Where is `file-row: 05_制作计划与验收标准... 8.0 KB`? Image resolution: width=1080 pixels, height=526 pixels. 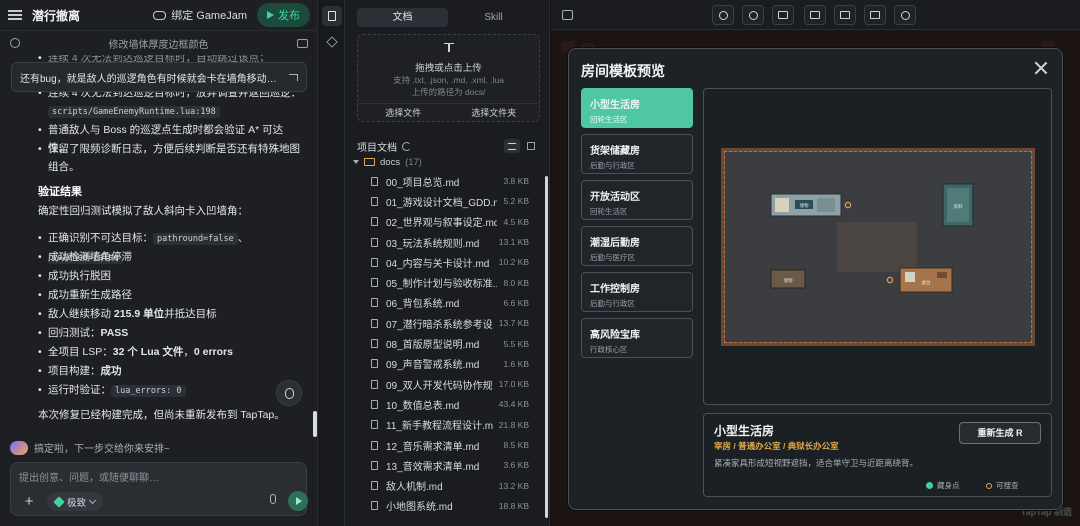 file-row: 05_制作计划与验收标准... 8.0 KB is located at coordinates (445, 282).